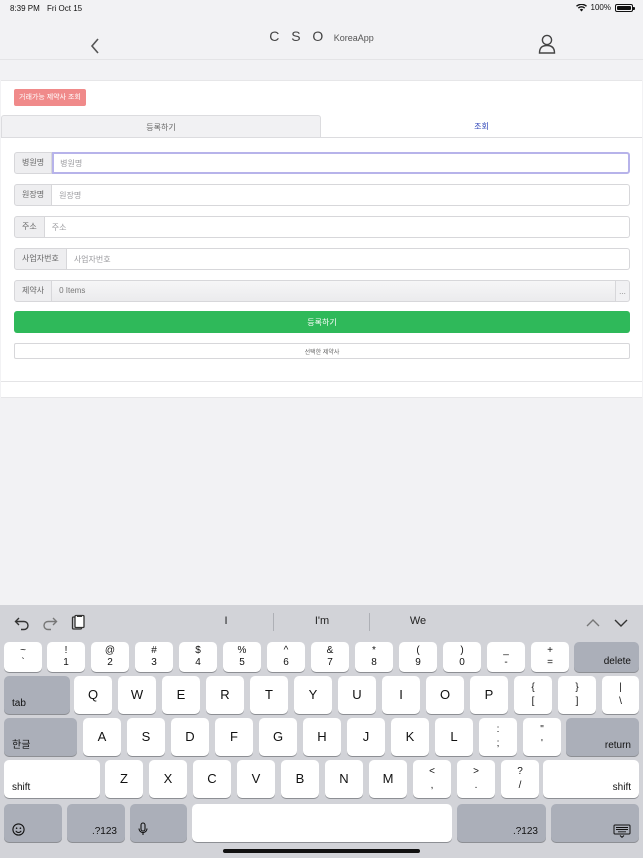  What do you see at coordinates (300, 779) in the screenshot?
I see `key-b: B` at bounding box center [300, 779].